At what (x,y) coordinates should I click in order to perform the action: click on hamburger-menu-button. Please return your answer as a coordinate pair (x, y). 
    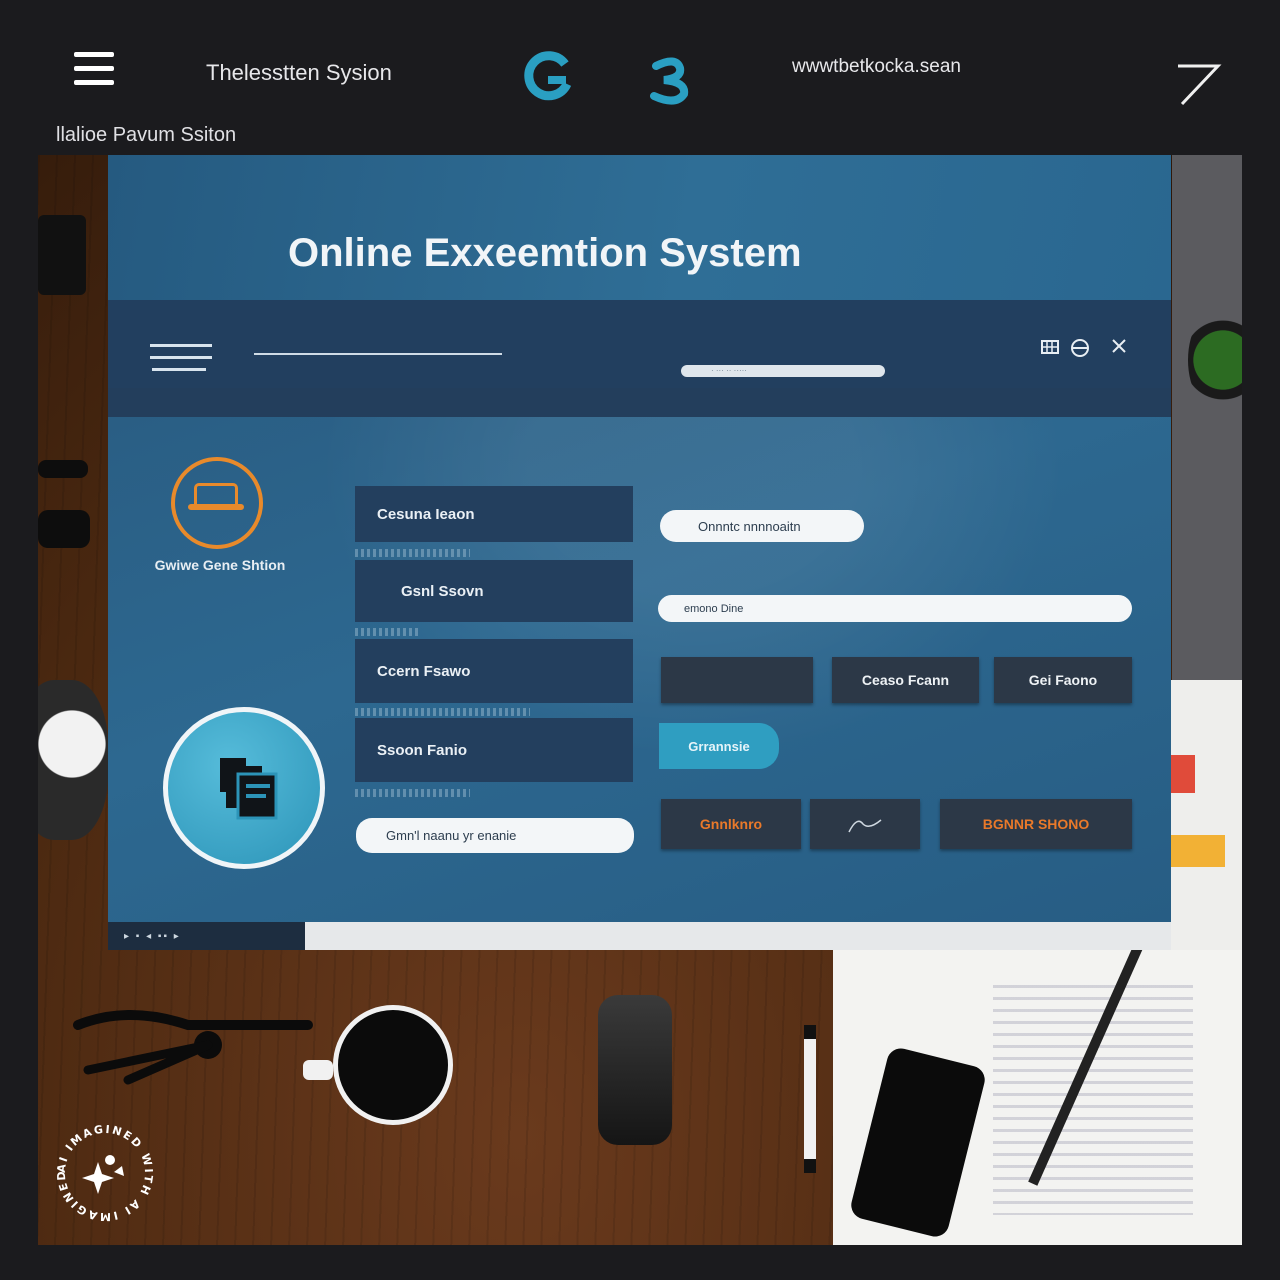
    Looking at the image, I should click on (95, 69).